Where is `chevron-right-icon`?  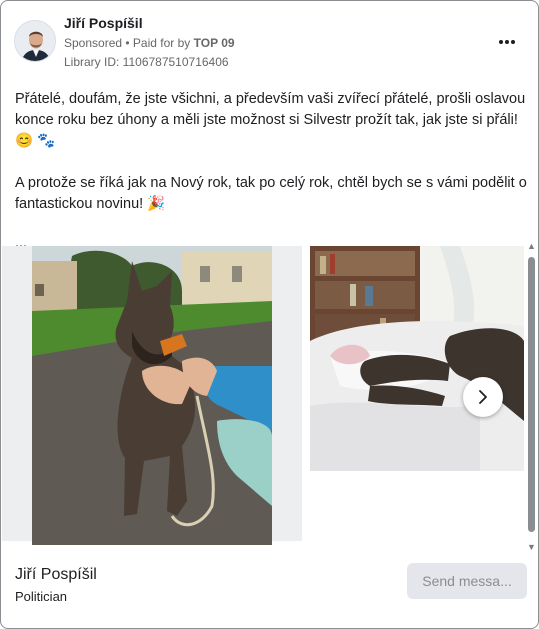
chevron-right-icon is located at coordinates (483, 397).